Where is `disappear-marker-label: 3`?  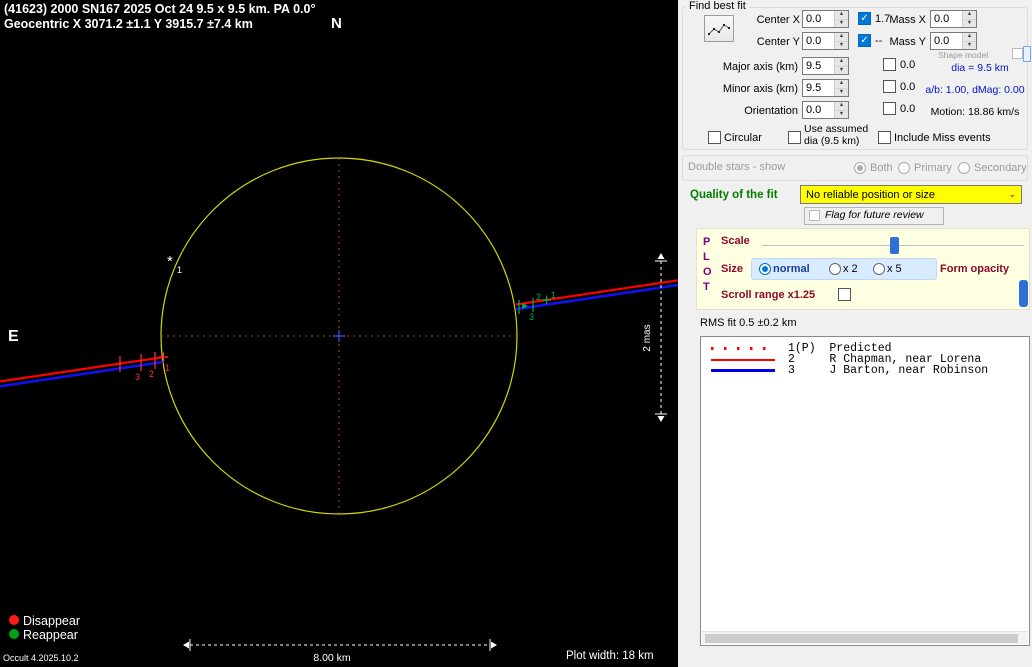 disappear-marker-label: 3 is located at coordinates (137, 377).